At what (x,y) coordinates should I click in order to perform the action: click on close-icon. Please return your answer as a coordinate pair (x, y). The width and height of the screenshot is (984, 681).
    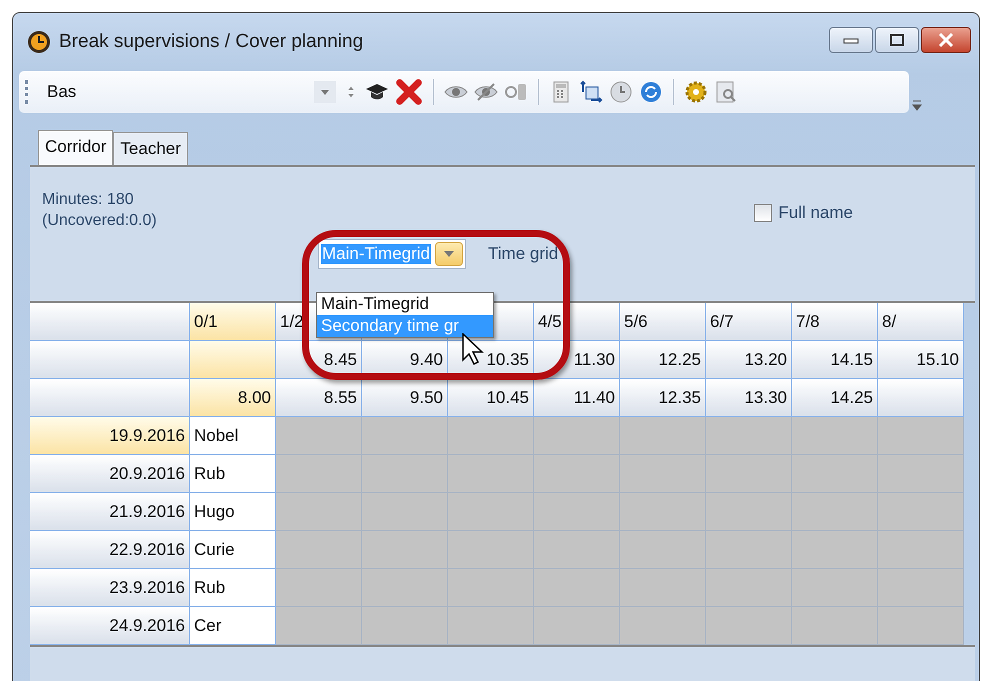
    Looking at the image, I should click on (946, 40).